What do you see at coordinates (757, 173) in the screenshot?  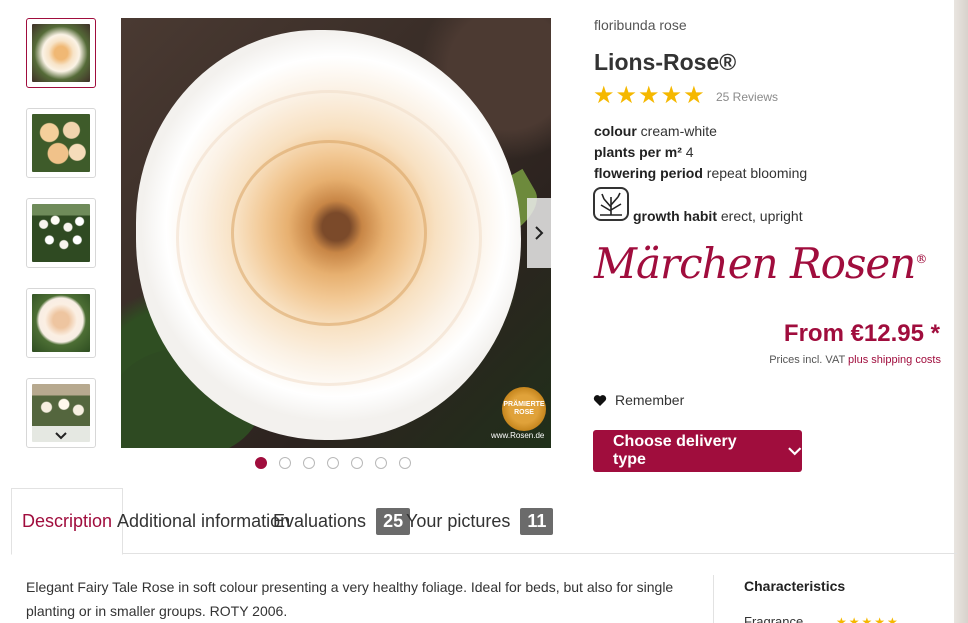 I see `property-value: repeat blooming` at bounding box center [757, 173].